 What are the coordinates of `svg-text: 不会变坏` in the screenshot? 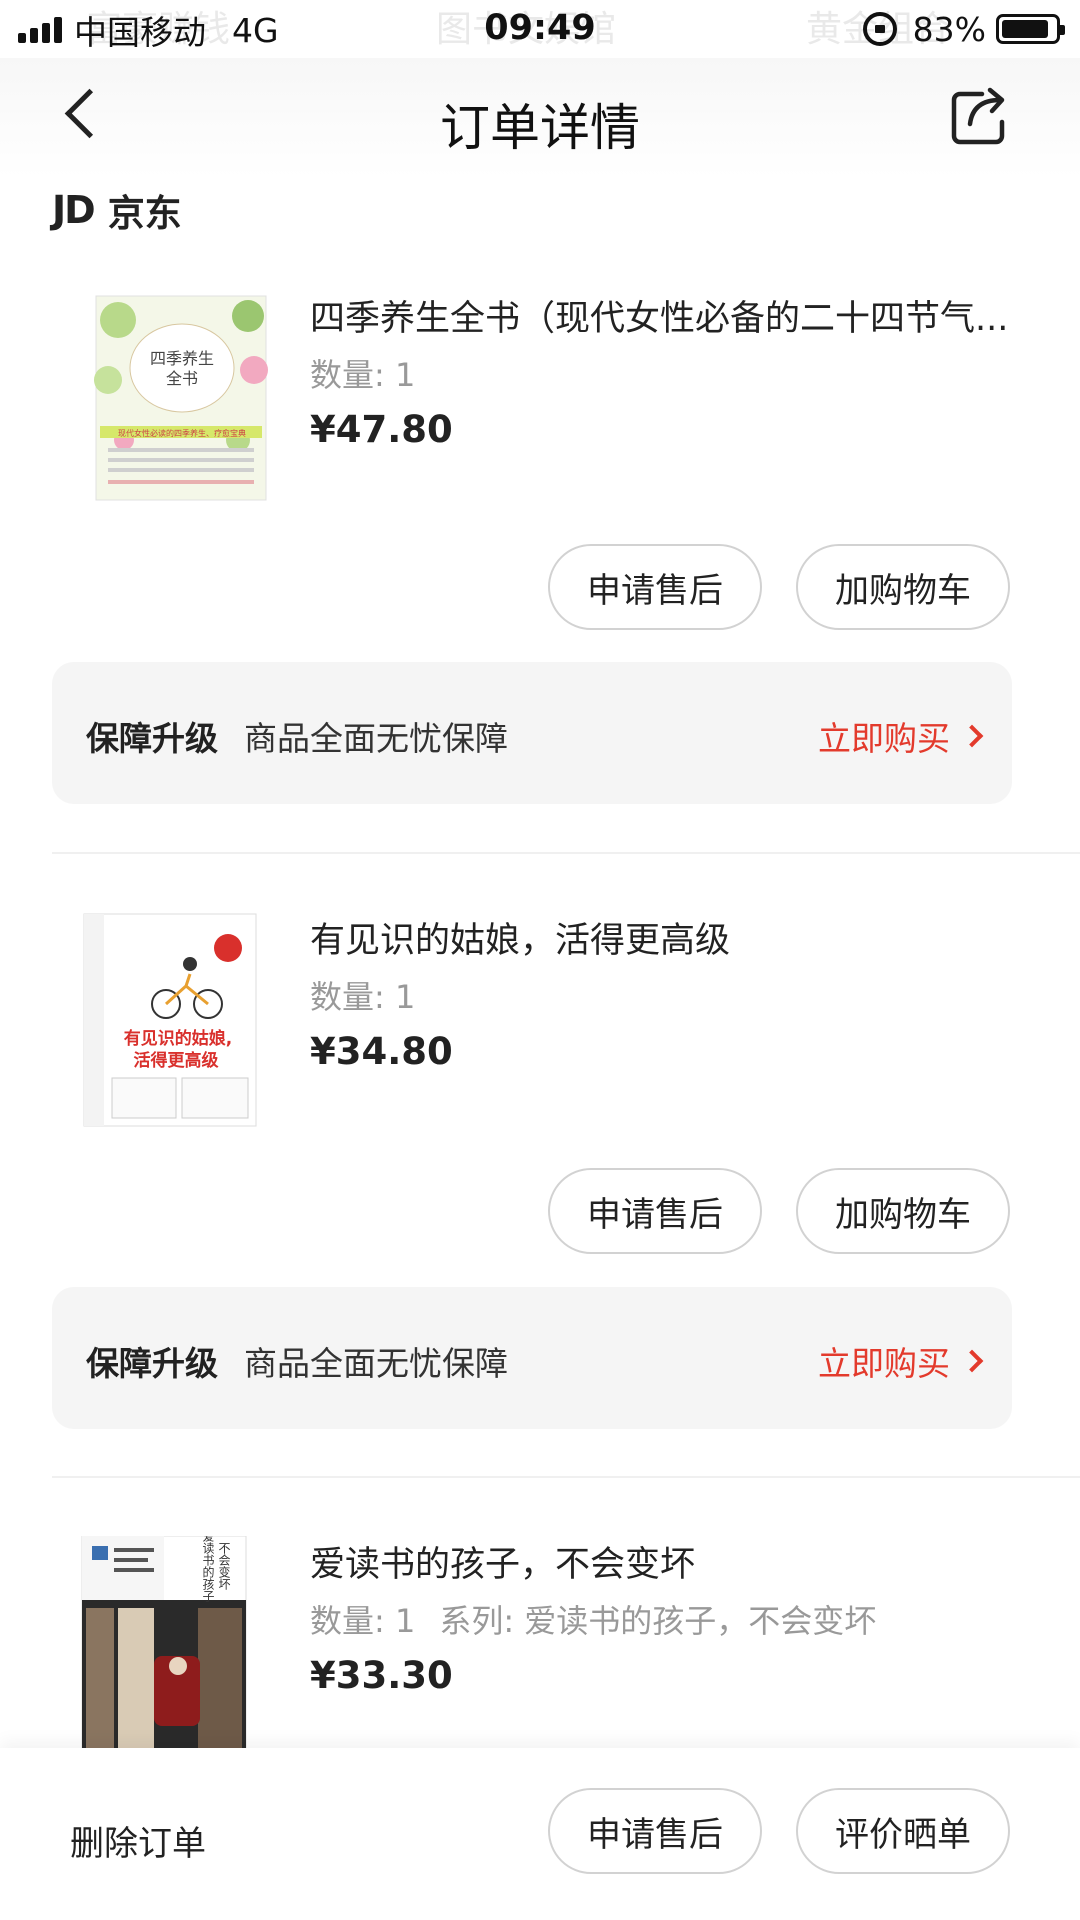 It's located at (224, 1566).